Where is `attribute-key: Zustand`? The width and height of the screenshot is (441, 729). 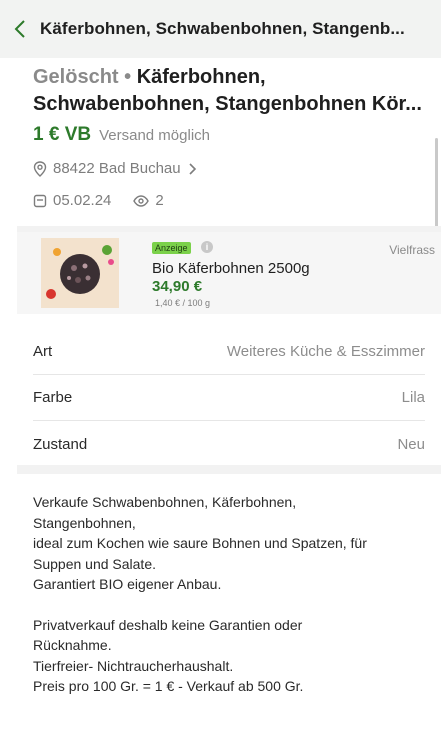 attribute-key: Zustand is located at coordinates (60, 444).